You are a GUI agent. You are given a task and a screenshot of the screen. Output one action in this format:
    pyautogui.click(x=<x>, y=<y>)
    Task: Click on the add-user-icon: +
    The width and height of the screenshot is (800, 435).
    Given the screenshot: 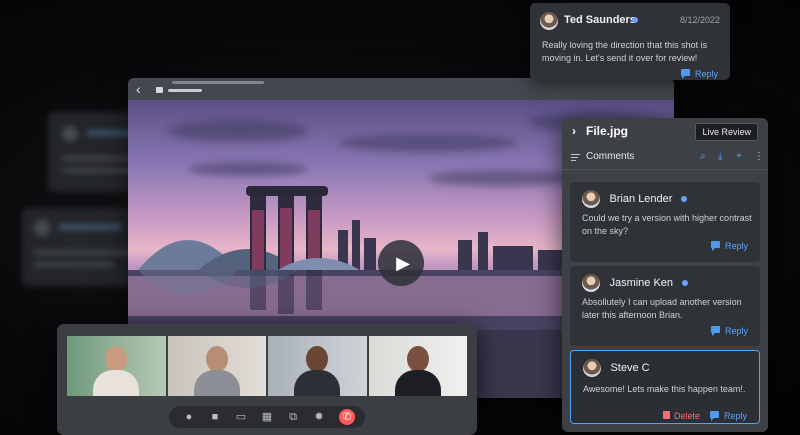 What is the action you would take?
    pyautogui.click(x=739, y=156)
    